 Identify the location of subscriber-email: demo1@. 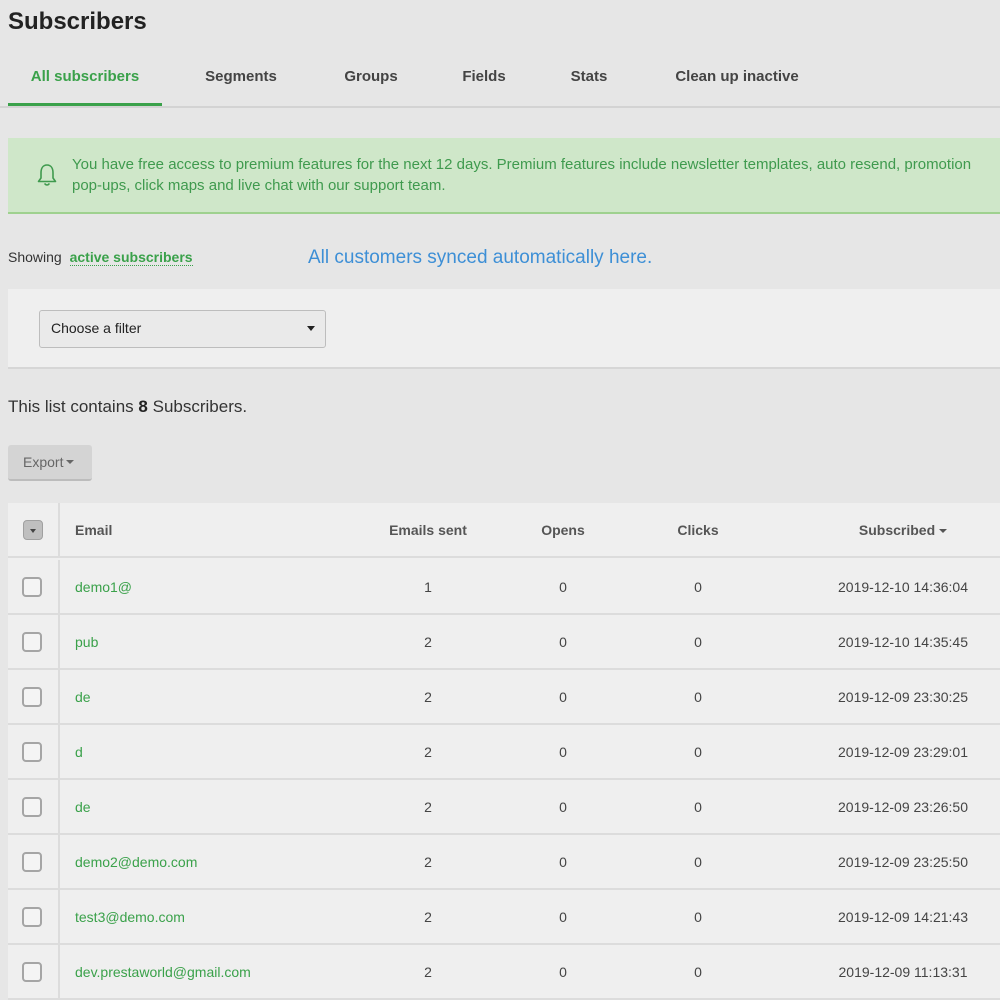
(210, 587).